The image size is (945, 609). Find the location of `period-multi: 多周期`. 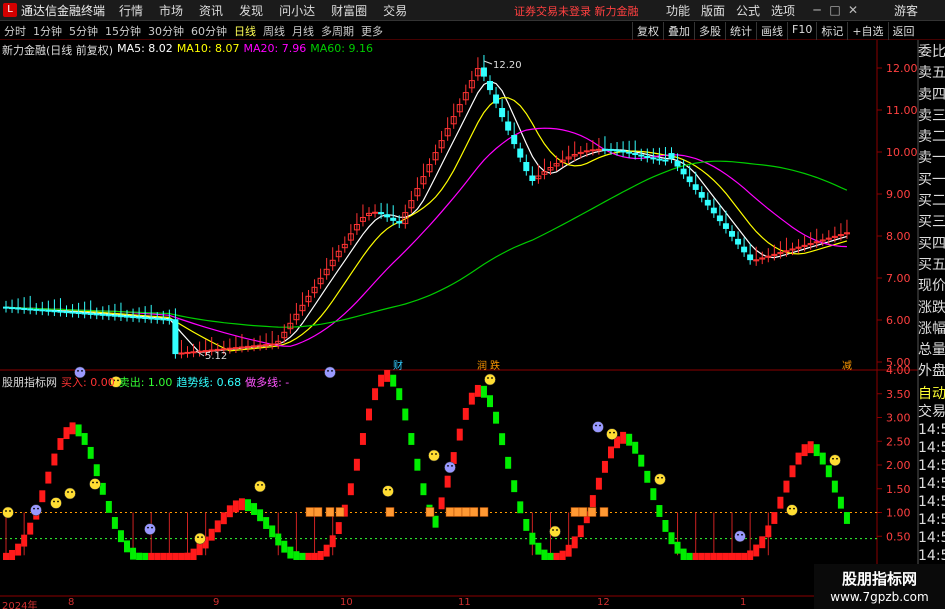

period-multi: 多周期 is located at coordinates (337, 31).